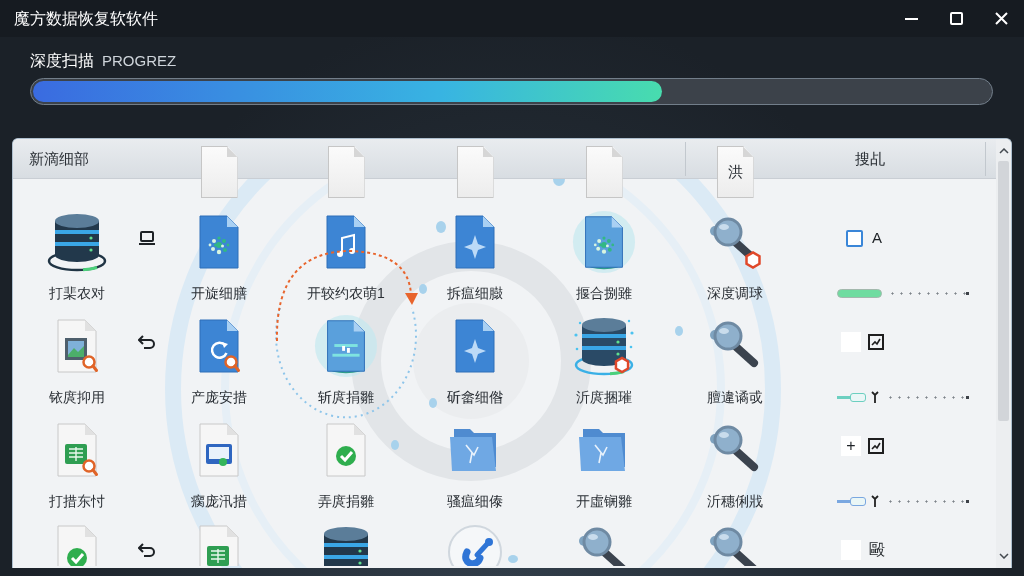 This screenshot has height=576, width=1024. Describe the element at coordinates (604, 293) in the screenshot. I see `item-label: 揠合捌雖` at that location.